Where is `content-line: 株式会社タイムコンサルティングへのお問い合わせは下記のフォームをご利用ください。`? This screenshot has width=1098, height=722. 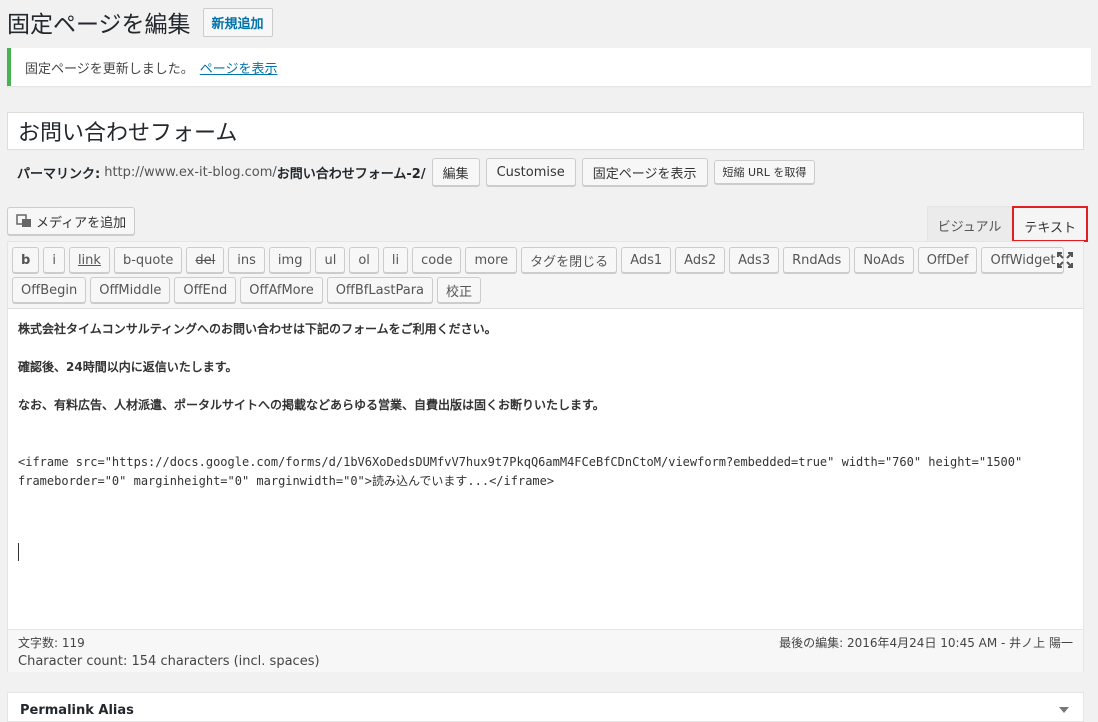 content-line: 株式会社タイムコンサルティングへのお問い合わせは下記のフォームをご利用ください。 is located at coordinates (257, 329).